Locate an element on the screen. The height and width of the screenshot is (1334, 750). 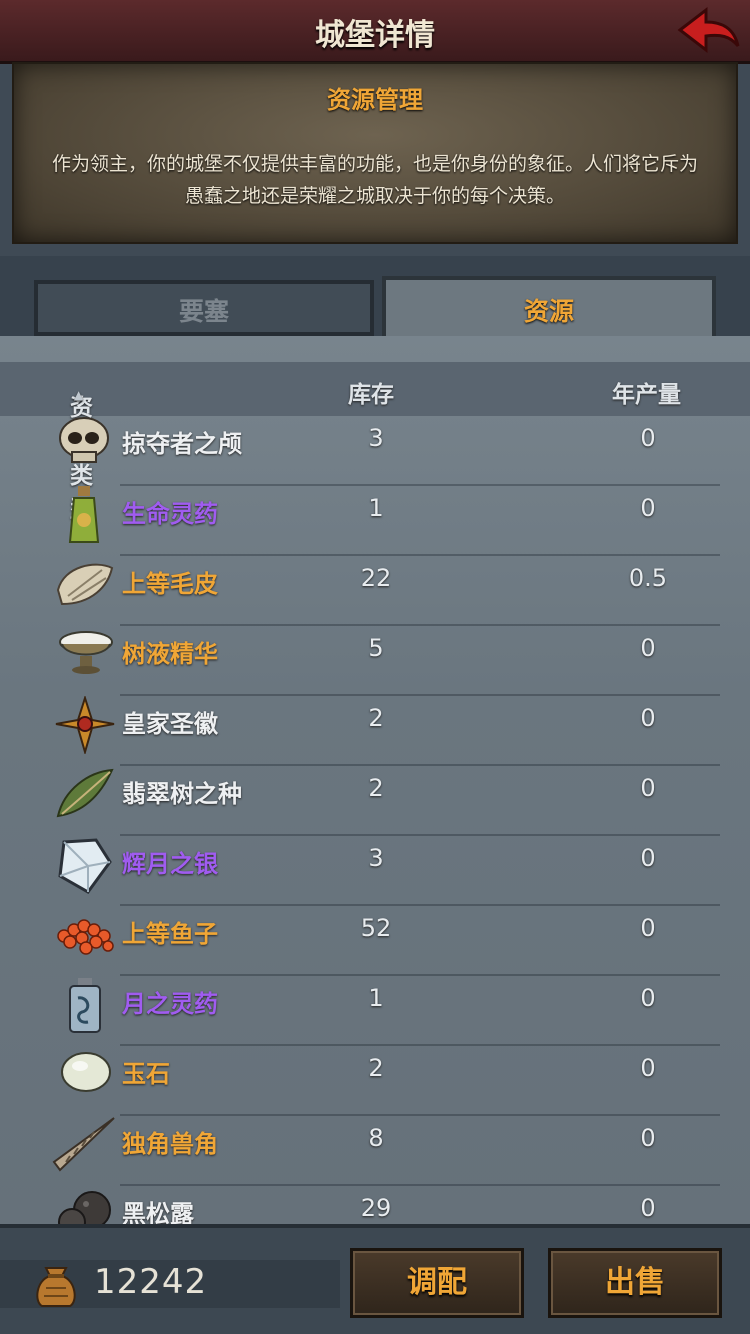
table-row: 翡翠树之种 2 0 is located at coordinates (375, 801).